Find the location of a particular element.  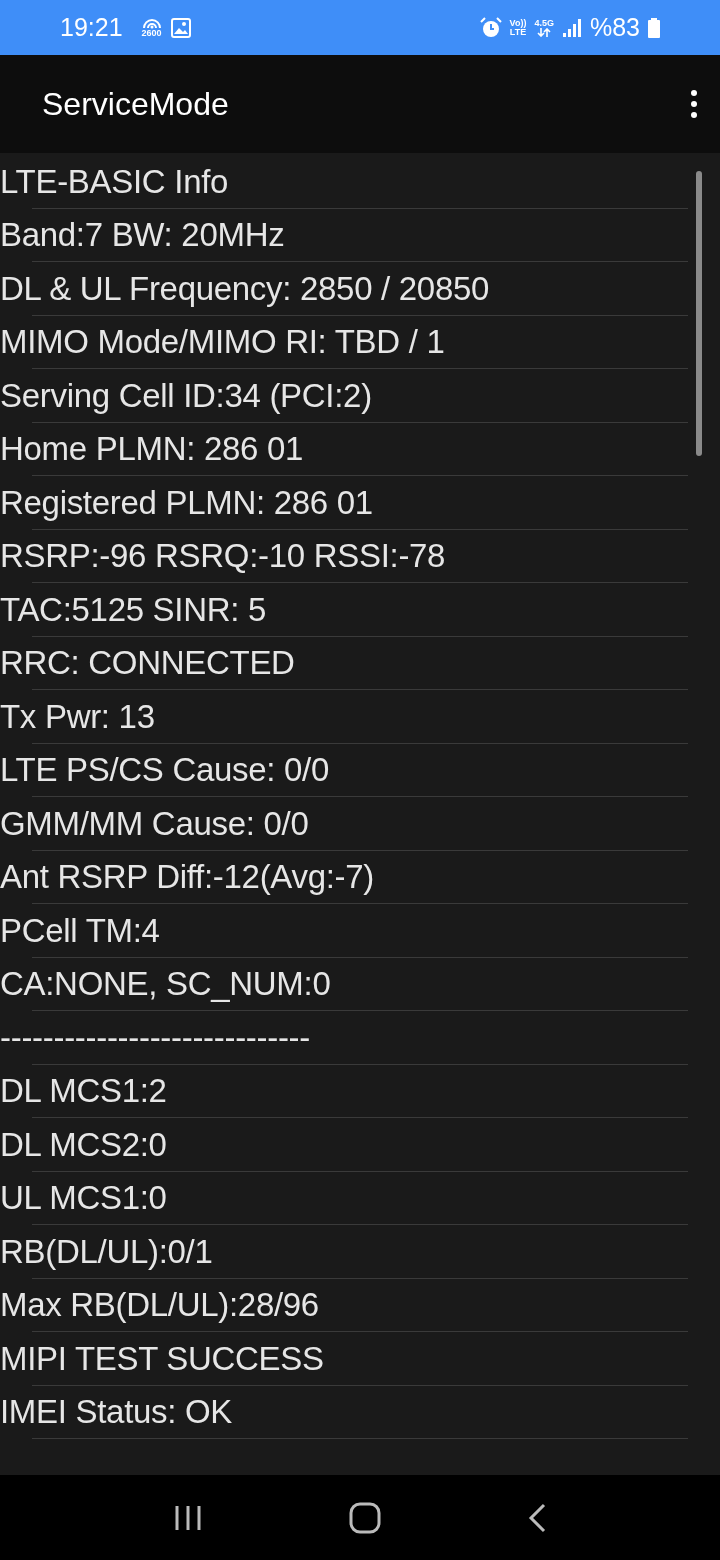

info-line: TAC:5125 SINR: 5 is located at coordinates (133, 609).